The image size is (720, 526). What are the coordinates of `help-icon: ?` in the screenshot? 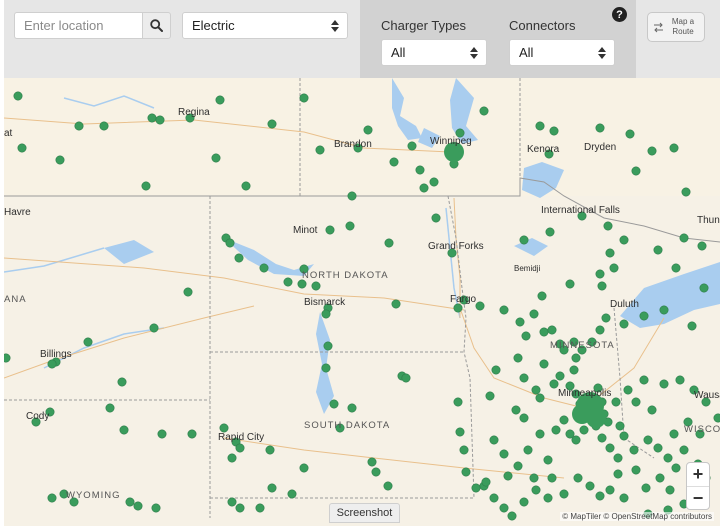 It's located at (619, 14).